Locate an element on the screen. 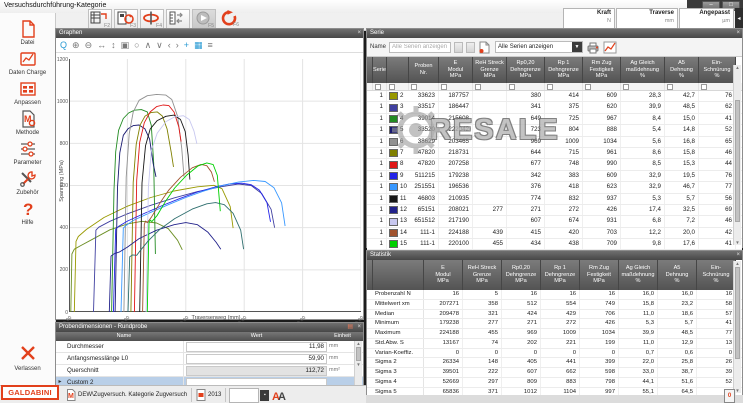 This screenshot has width=743, height=403. stats-row: Minimum 179238 277 271 272 426 5,3 5,7 41 is located at coordinates (554, 324).